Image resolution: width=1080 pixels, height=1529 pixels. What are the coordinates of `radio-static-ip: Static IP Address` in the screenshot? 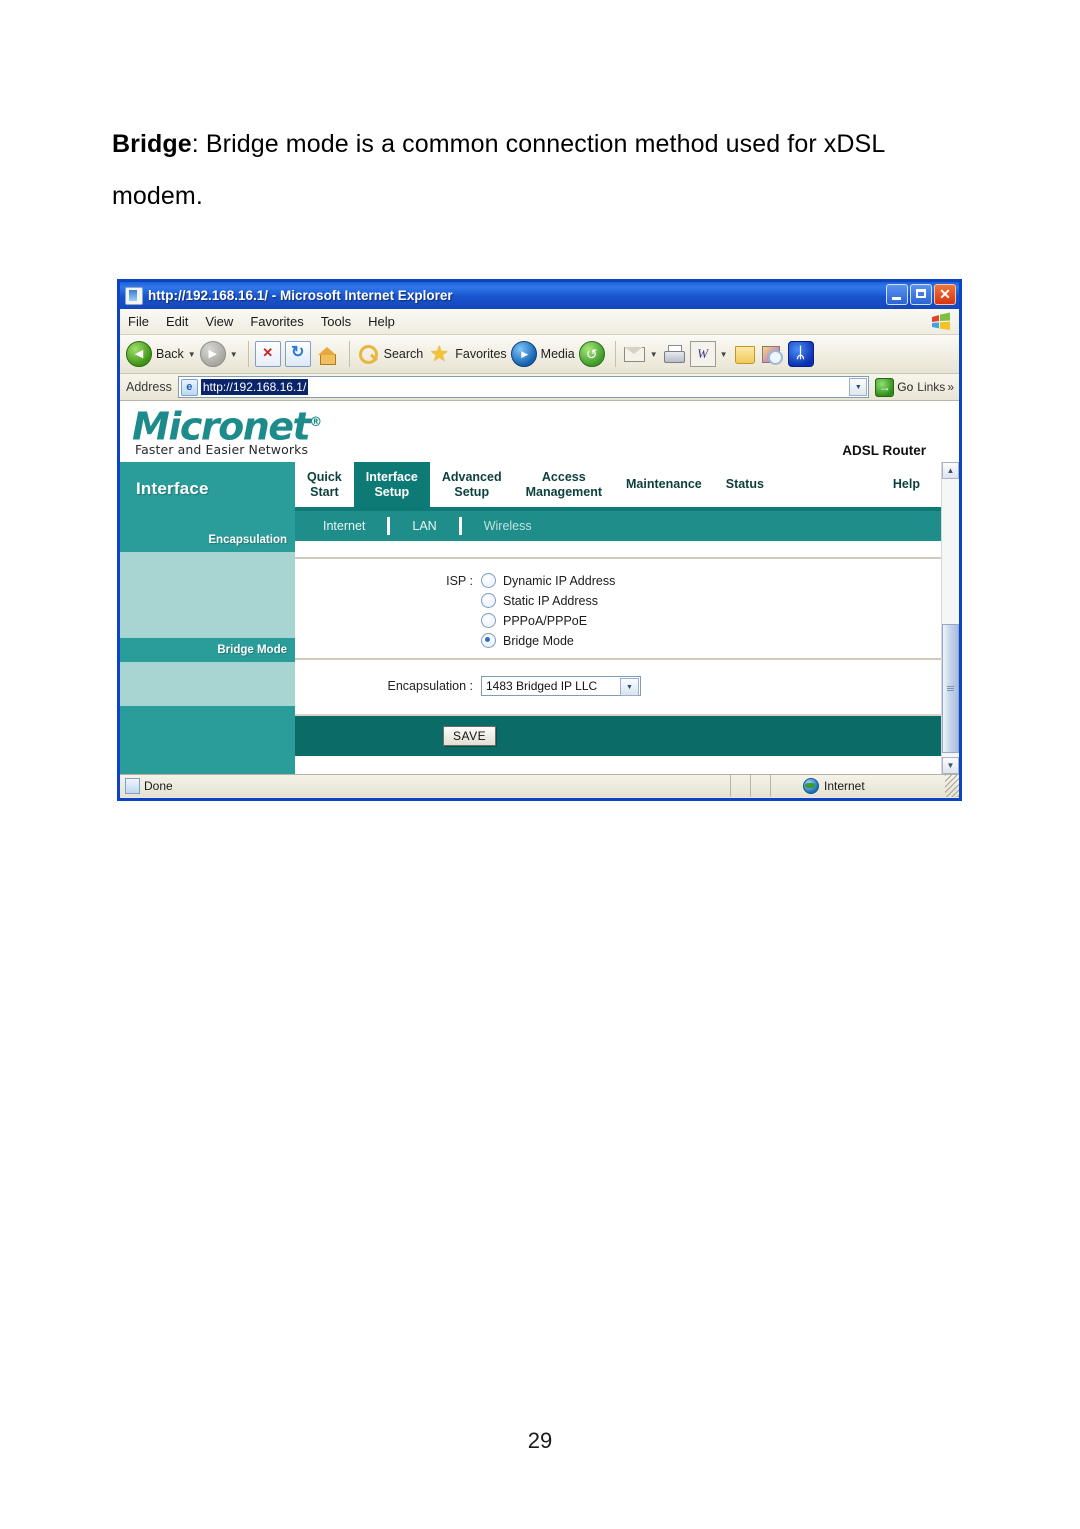 It's located at (548, 600).